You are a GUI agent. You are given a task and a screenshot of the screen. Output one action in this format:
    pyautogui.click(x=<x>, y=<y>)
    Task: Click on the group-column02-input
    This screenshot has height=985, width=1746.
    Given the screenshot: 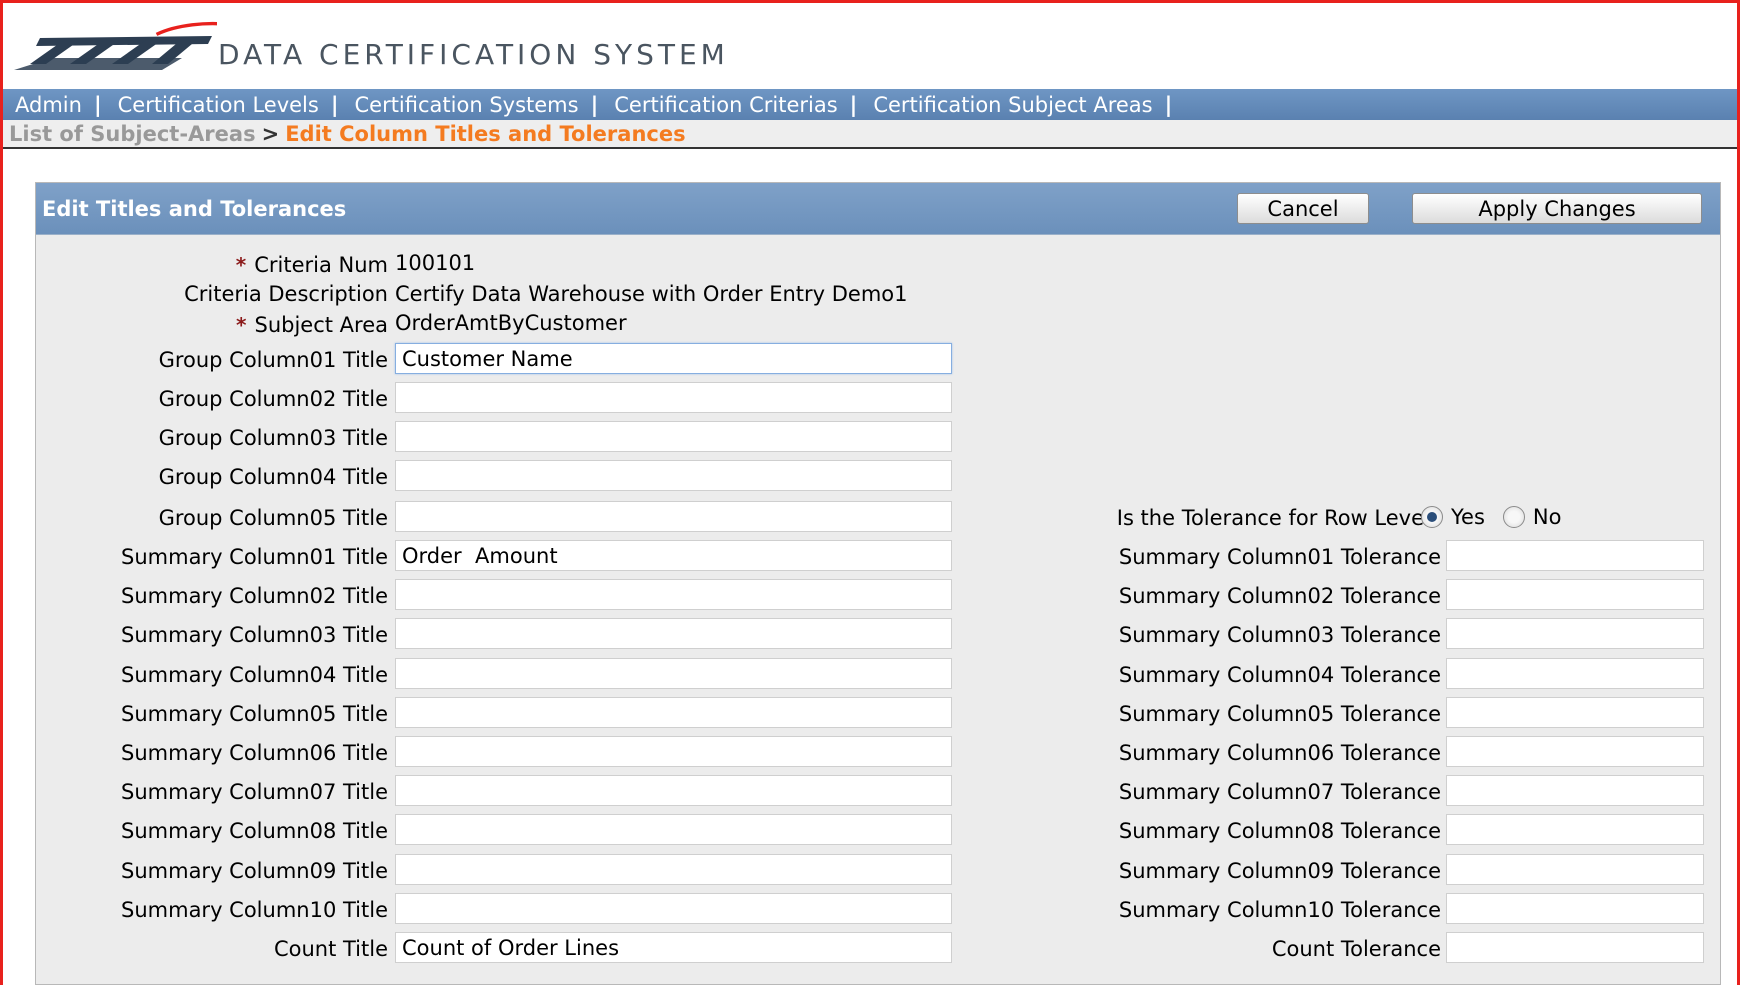 What is the action you would take?
    pyautogui.click(x=673, y=397)
    